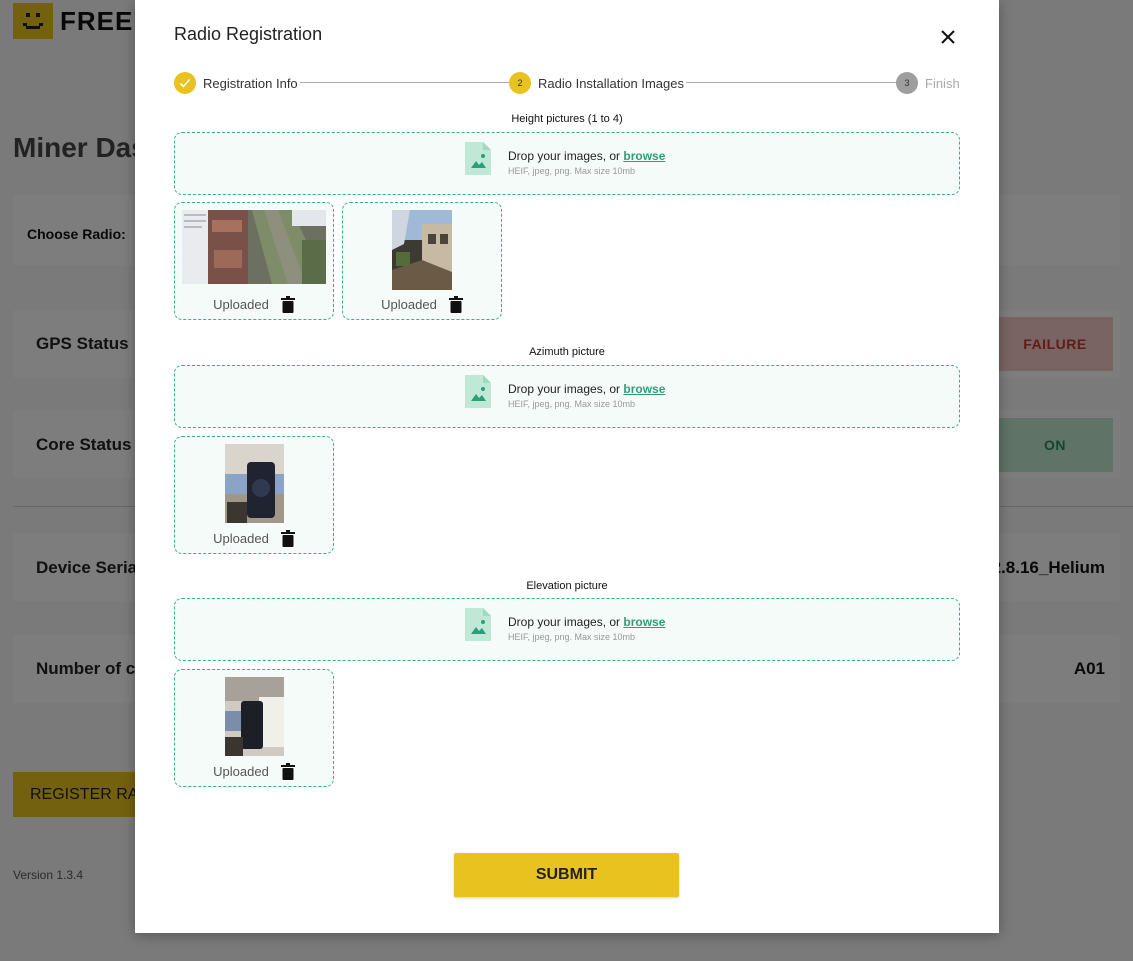 Image resolution: width=1133 pixels, height=961 pixels. Describe the element at coordinates (942, 83) in the screenshot. I see `step-label: Finish` at that location.